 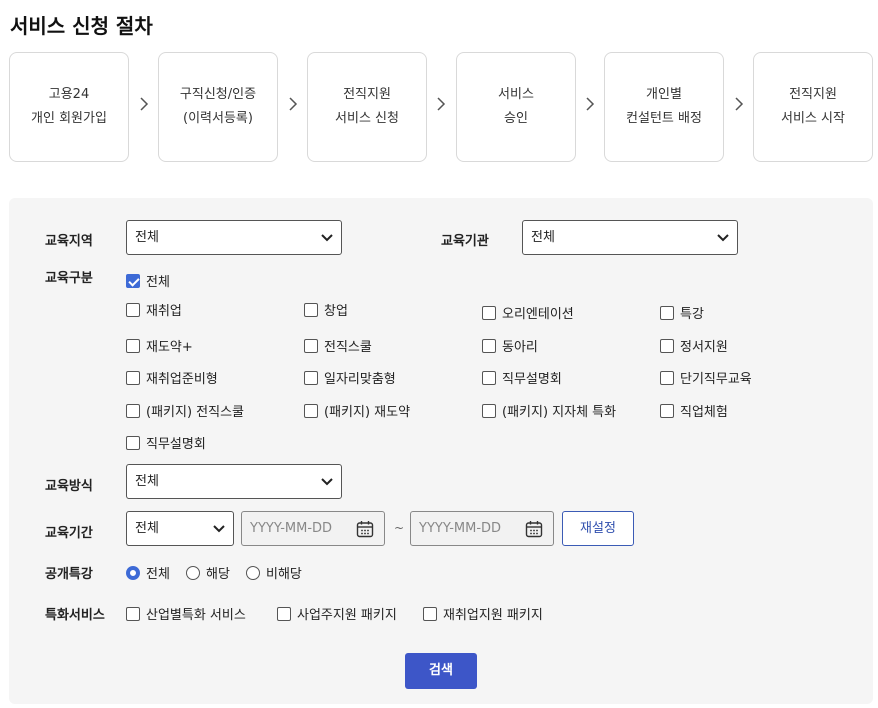 What do you see at coordinates (813, 118) in the screenshot?
I see `step-6-line2: 서비스 시작` at bounding box center [813, 118].